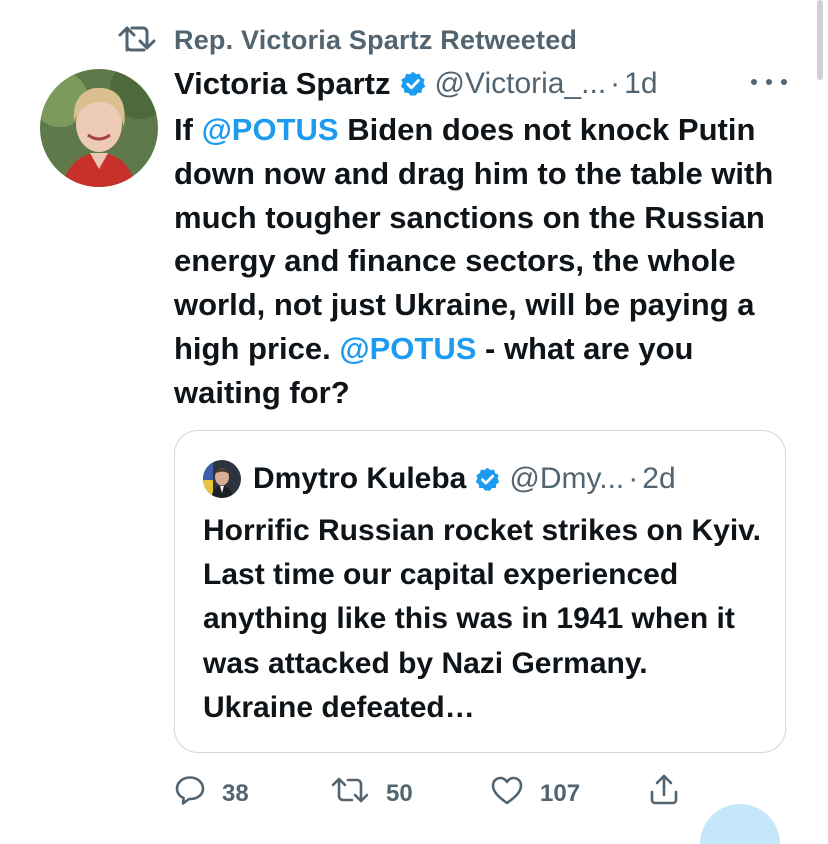 Image resolution: width=828 pixels, height=844 pixels. What do you see at coordinates (235, 793) in the screenshot?
I see `reply-count: 38` at bounding box center [235, 793].